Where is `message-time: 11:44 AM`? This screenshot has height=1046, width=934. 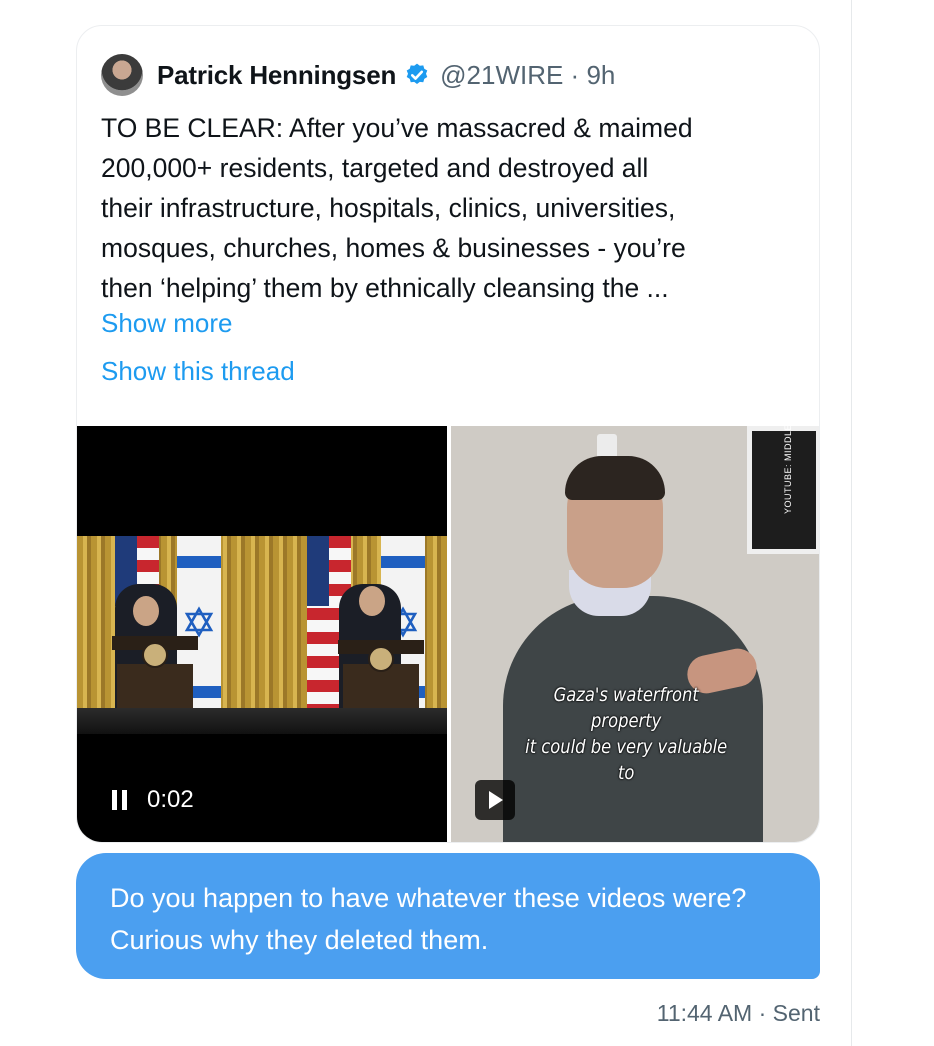 message-time: 11:44 AM is located at coordinates (704, 1013).